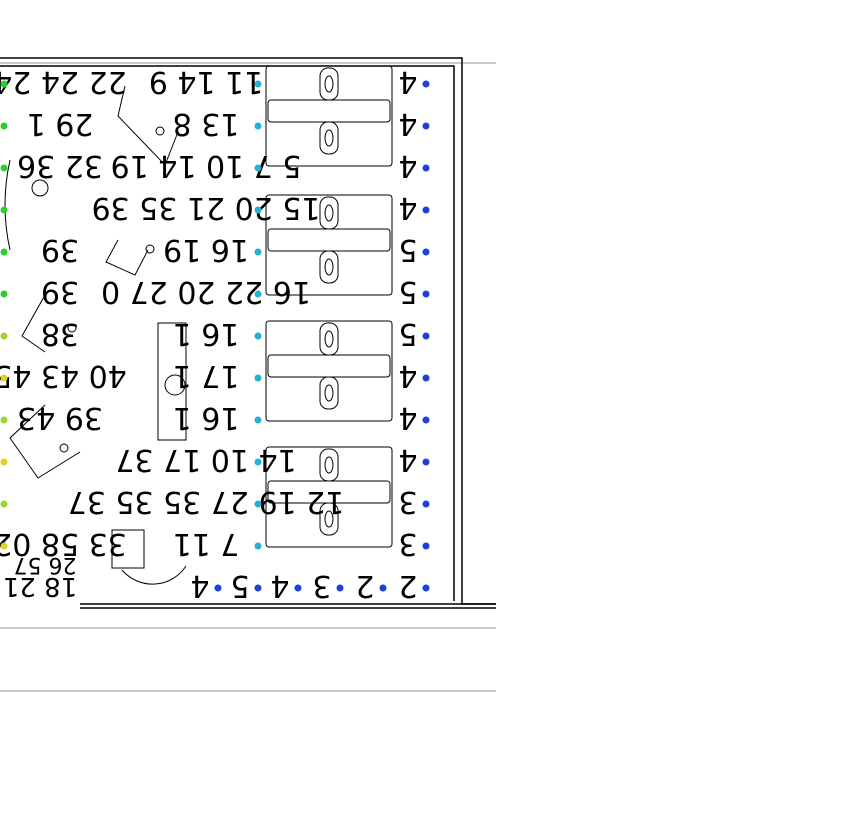 The height and width of the screenshot is (825, 850). Describe the element at coordinates (206, 543) in the screenshot. I see `row-station-label: 7 11` at that location.